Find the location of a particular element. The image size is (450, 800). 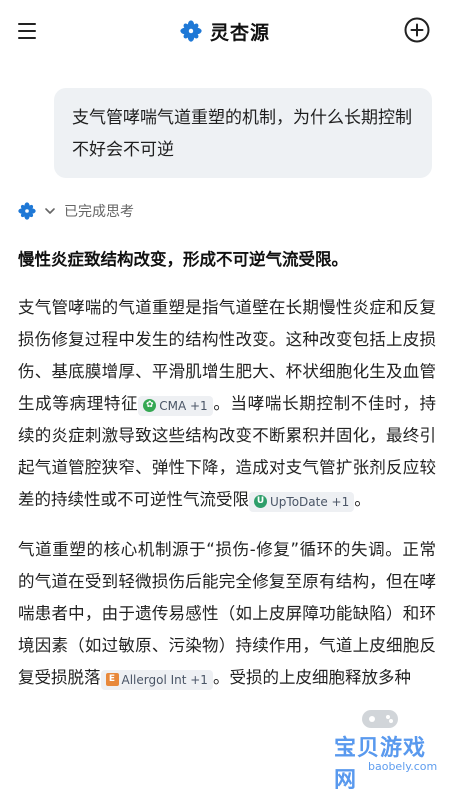

user-message-text: 支气管哮喘气道重塑的机制，为什么长期控制不好会不可逆 is located at coordinates (242, 134).